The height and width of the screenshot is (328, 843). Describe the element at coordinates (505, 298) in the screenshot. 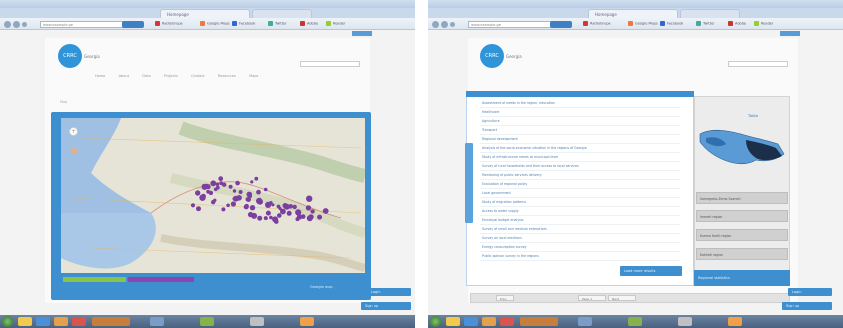

I see `prev-button: Prev` at that location.